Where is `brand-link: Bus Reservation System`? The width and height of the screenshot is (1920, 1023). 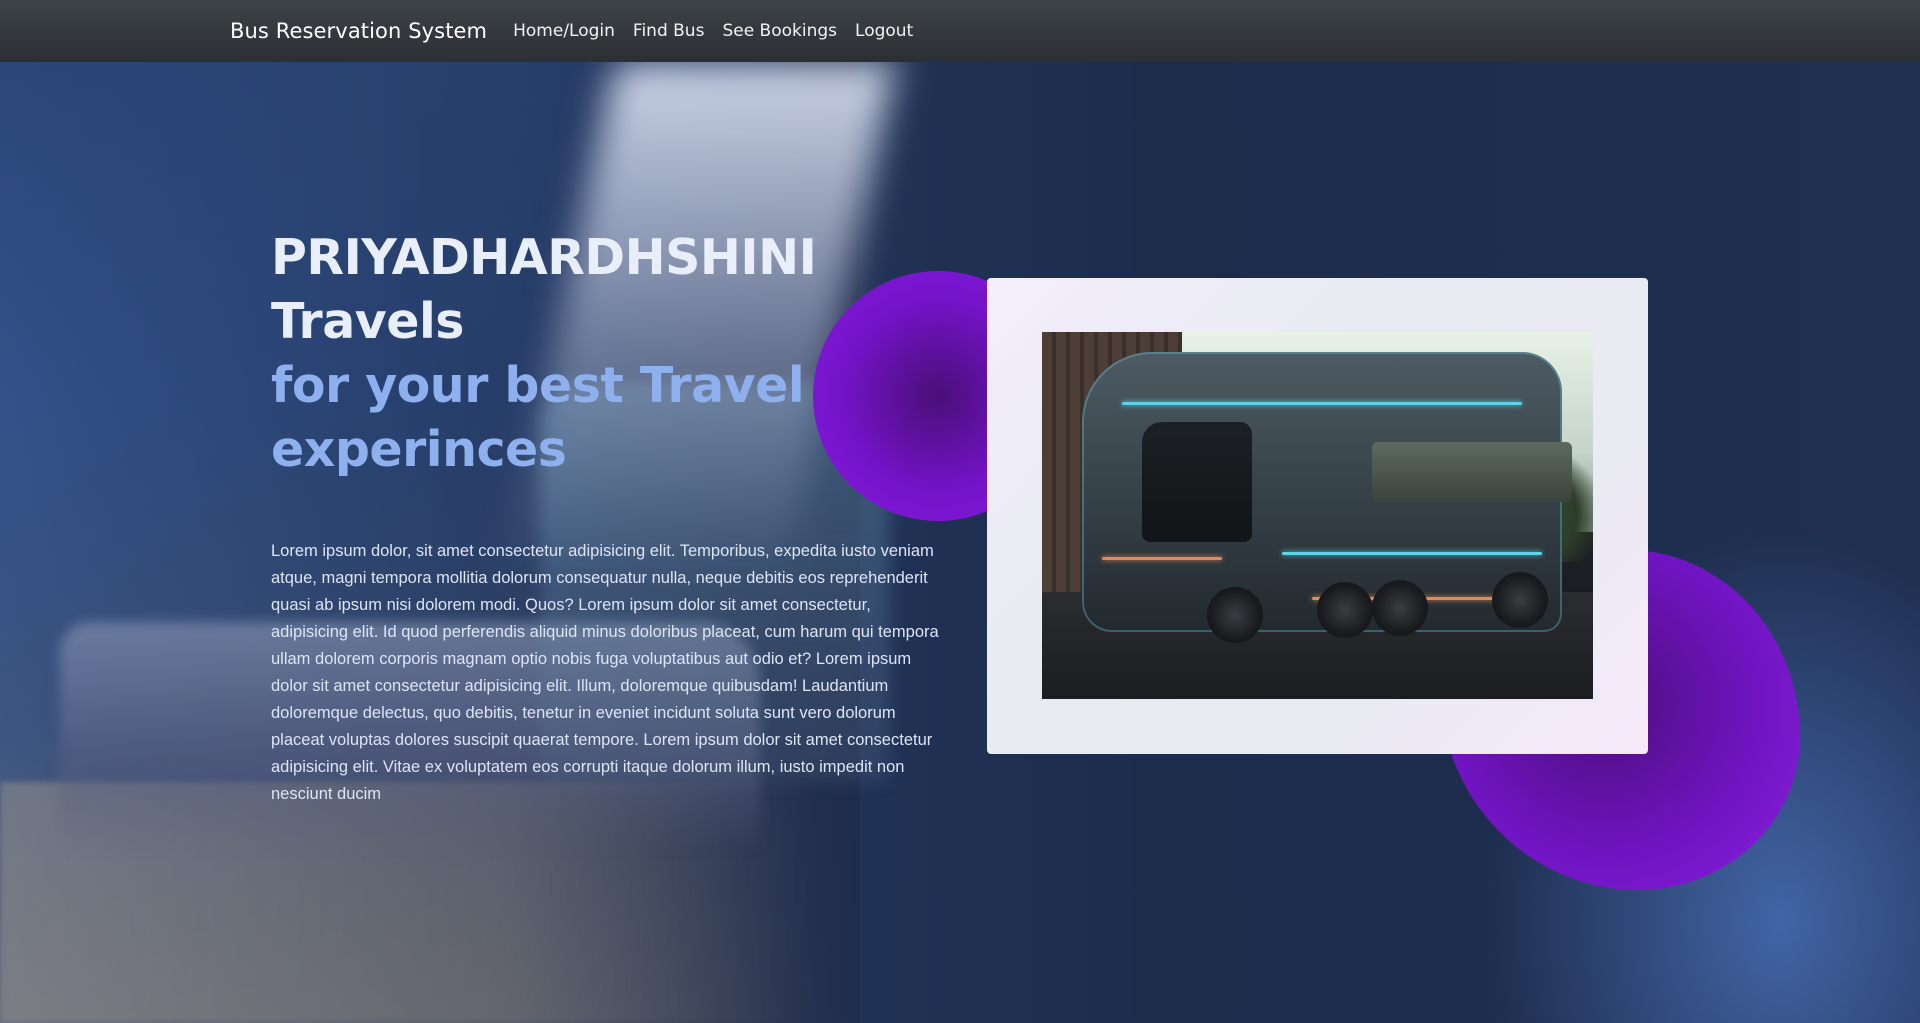 brand-link: Bus Reservation System is located at coordinates (358, 31).